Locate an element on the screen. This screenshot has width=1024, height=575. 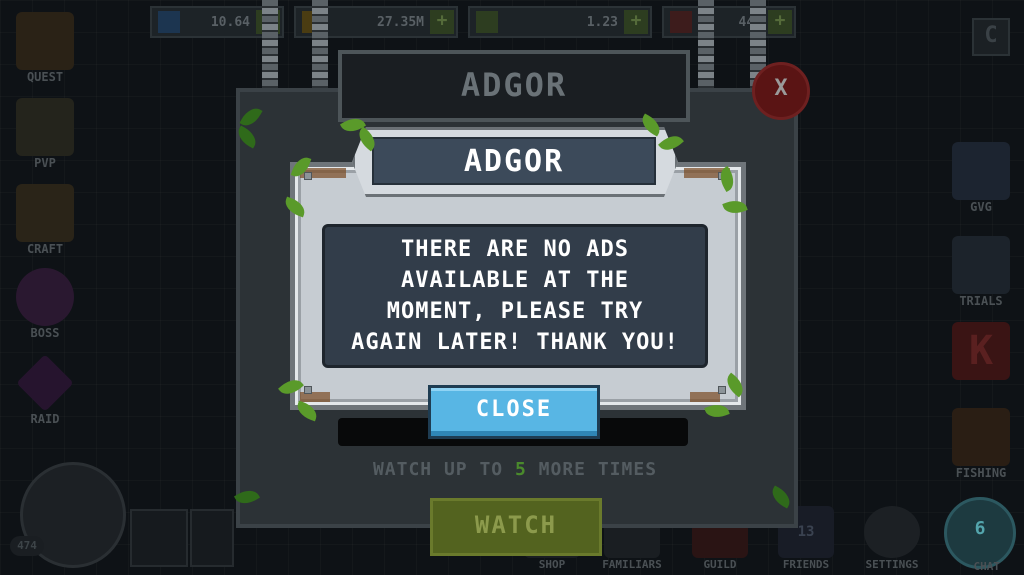
add-gold-button: + is located at coordinates (442, 22).